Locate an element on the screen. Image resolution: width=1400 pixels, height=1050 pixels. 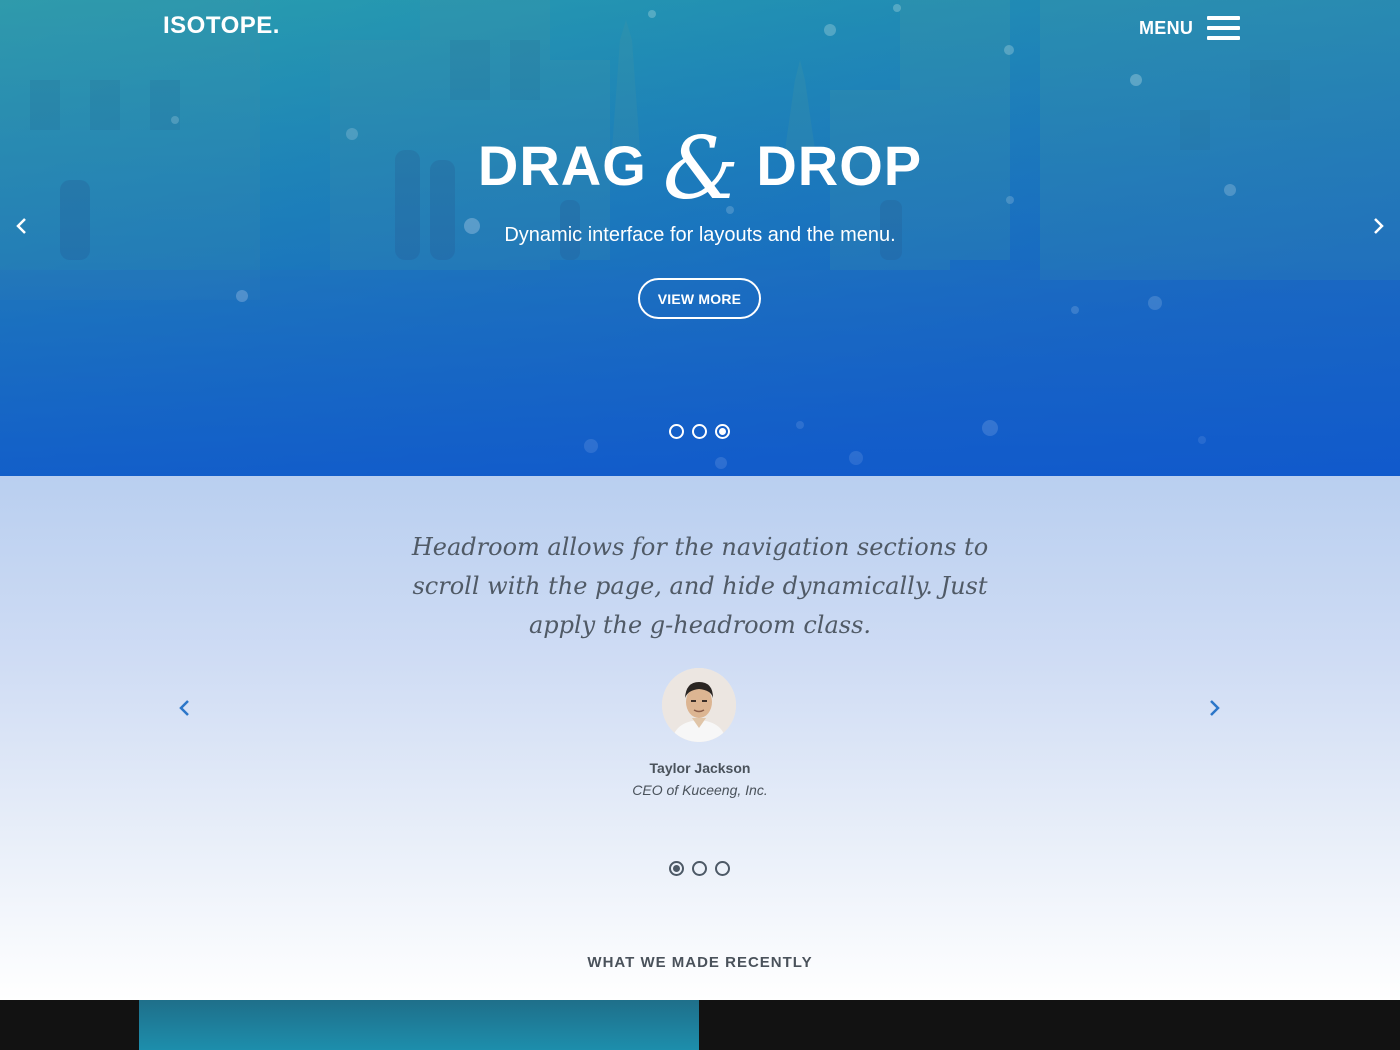
testimonial-prev-arrow is located at coordinates (185, 708).